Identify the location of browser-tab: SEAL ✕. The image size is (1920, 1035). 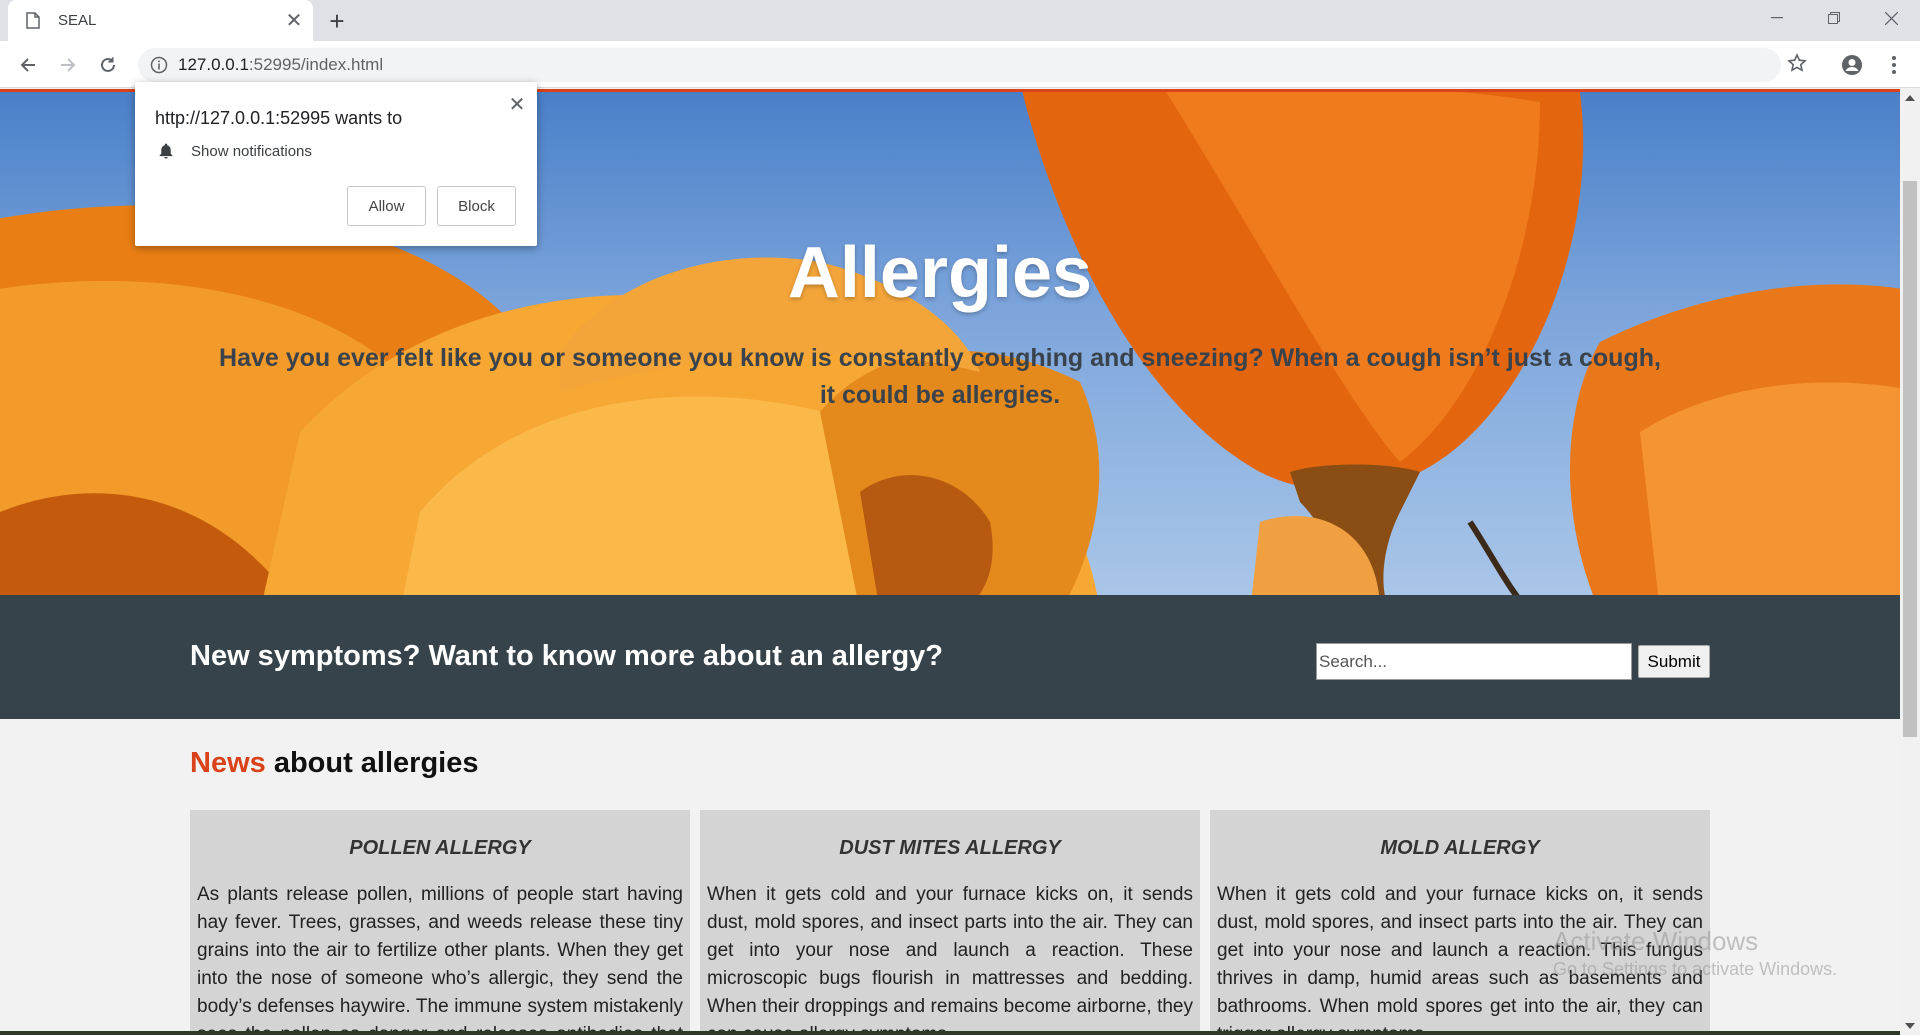
(160, 20).